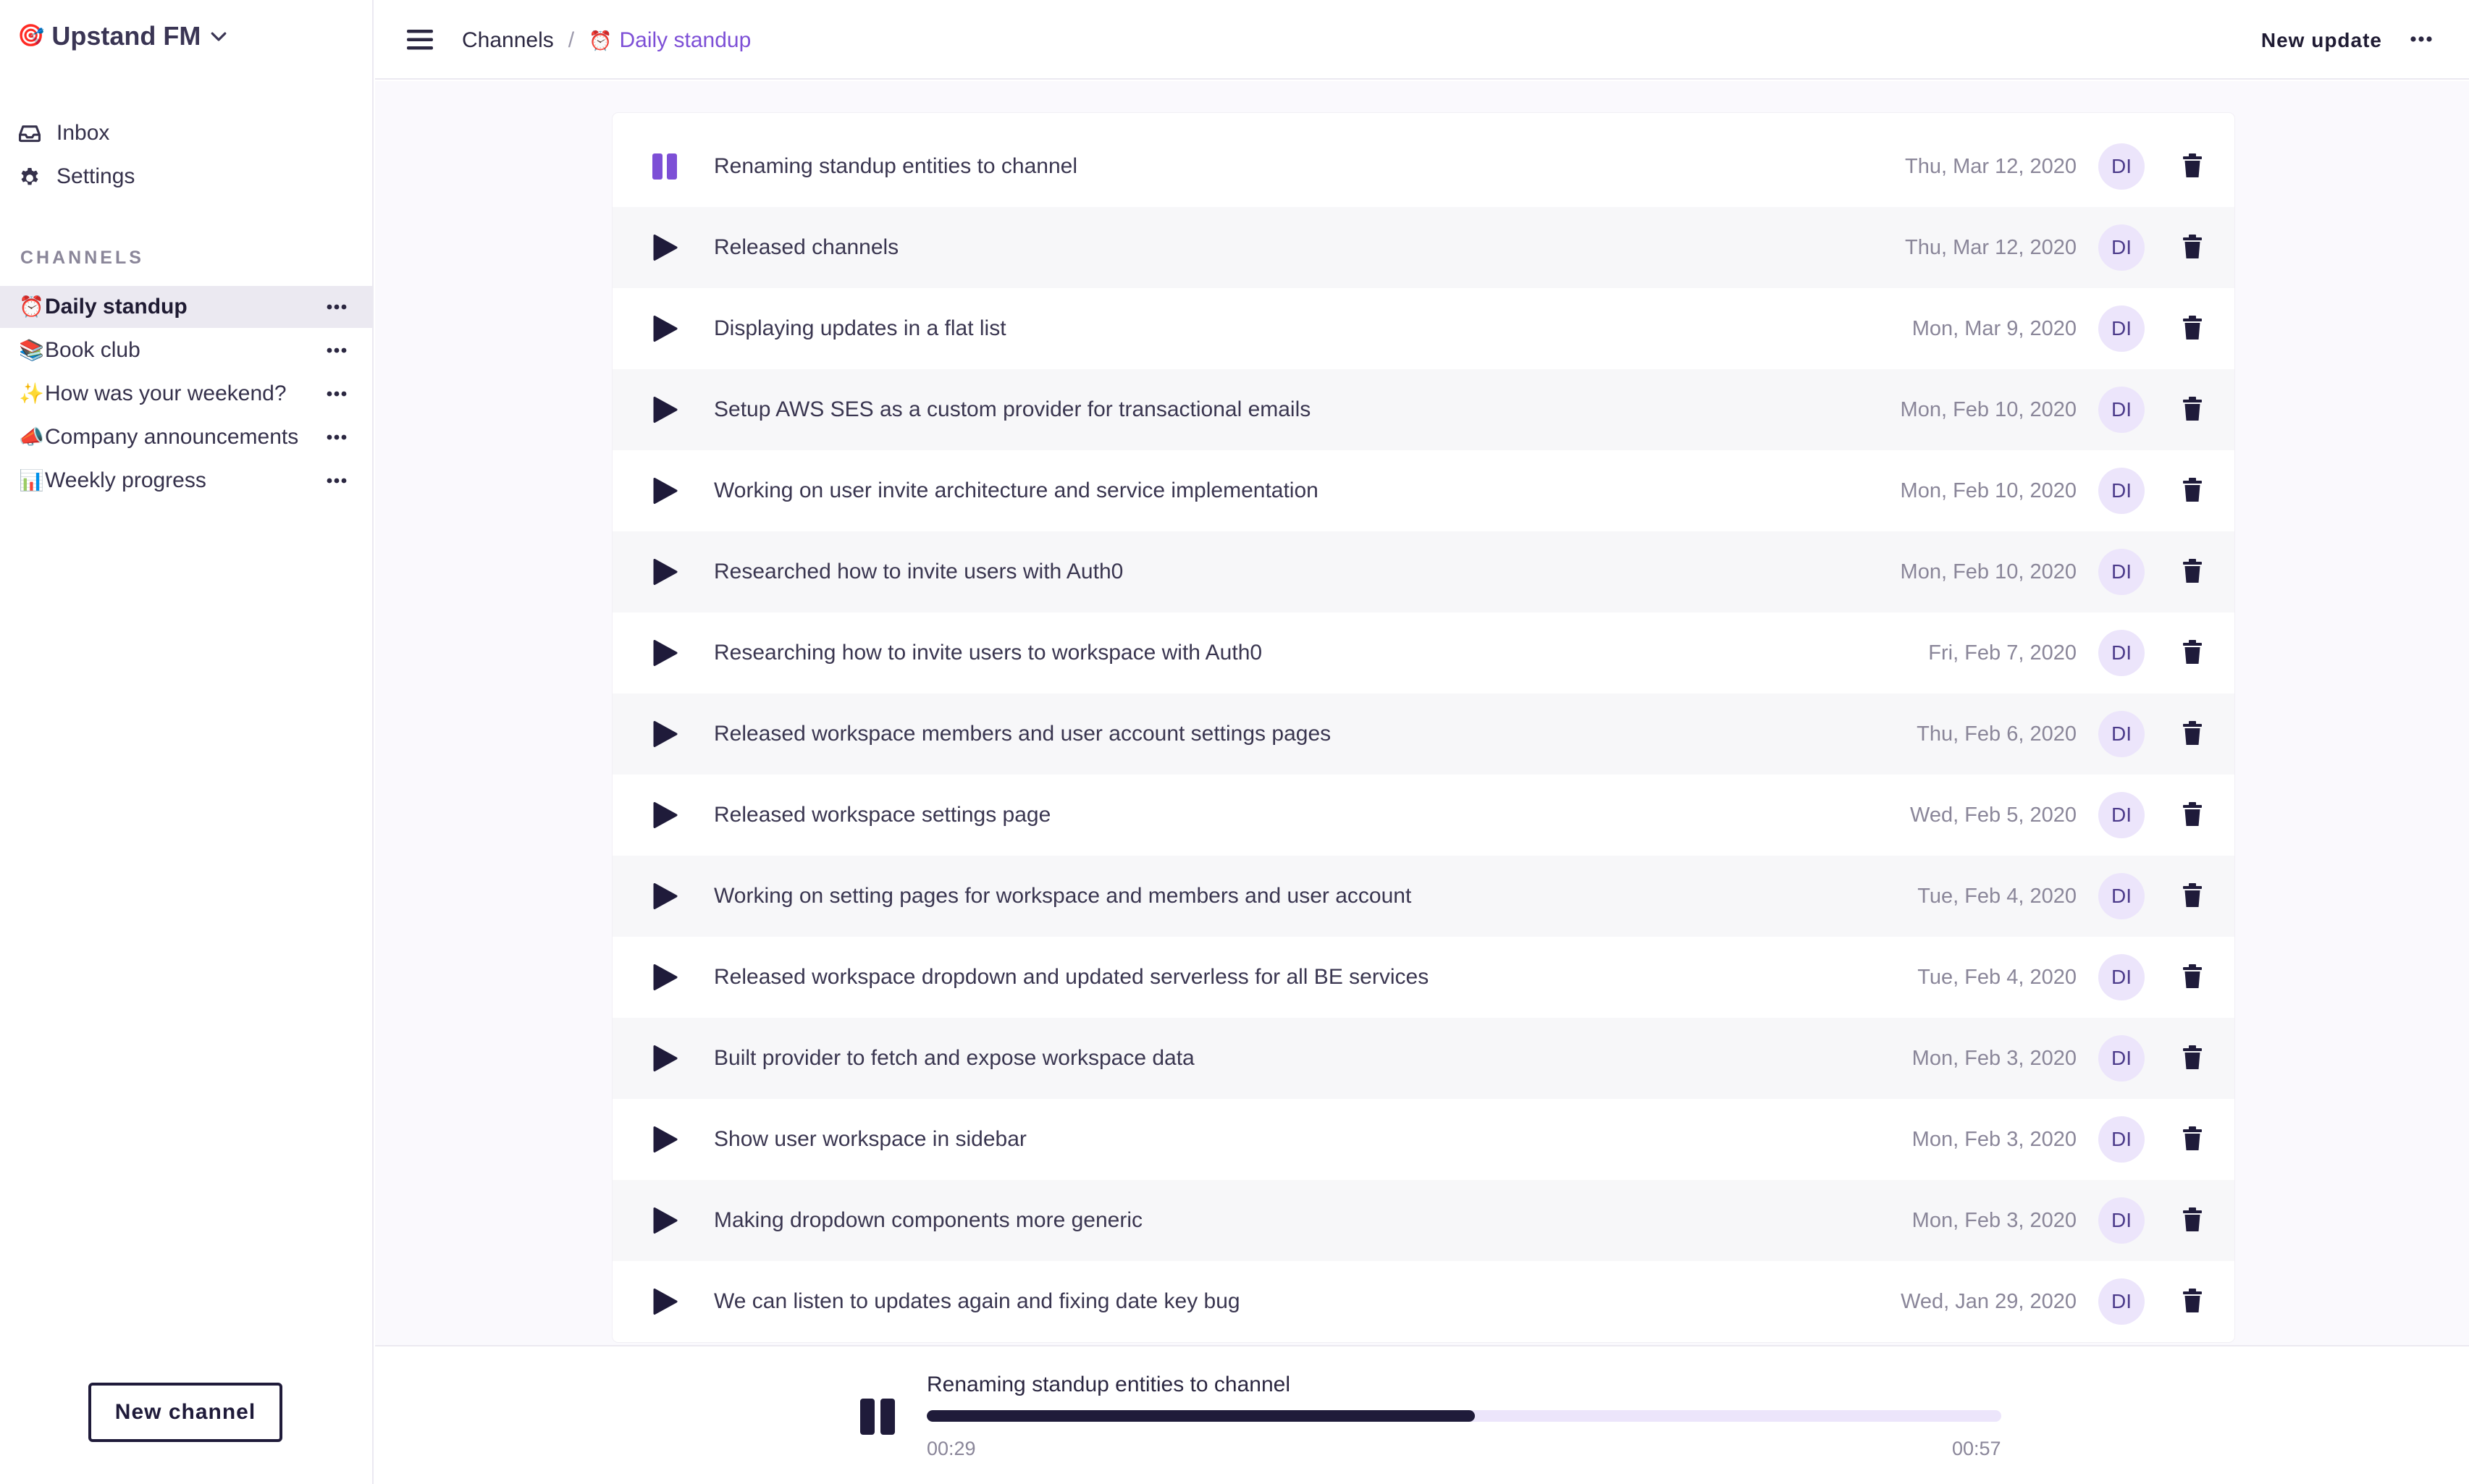 This screenshot has width=2469, height=1484. Describe the element at coordinates (186, 481) in the screenshot. I see `channel-weekly-progress: 📊 Weekly progress` at that location.